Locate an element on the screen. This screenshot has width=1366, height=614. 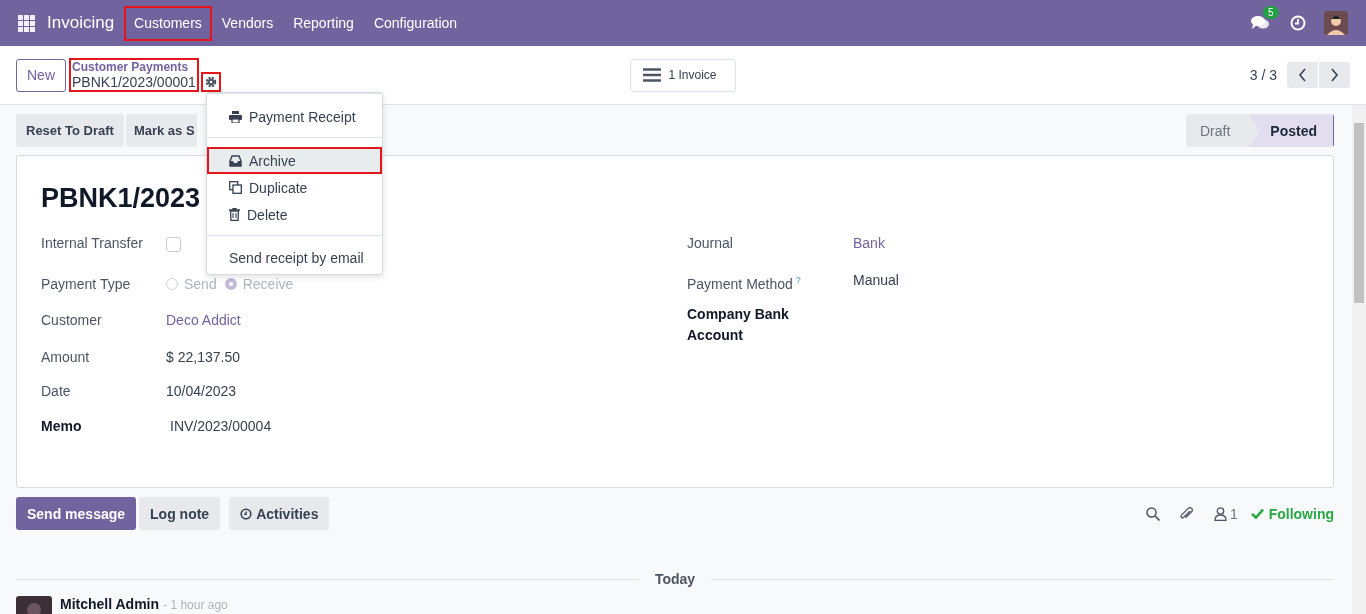
previous-button is located at coordinates (1302, 75).